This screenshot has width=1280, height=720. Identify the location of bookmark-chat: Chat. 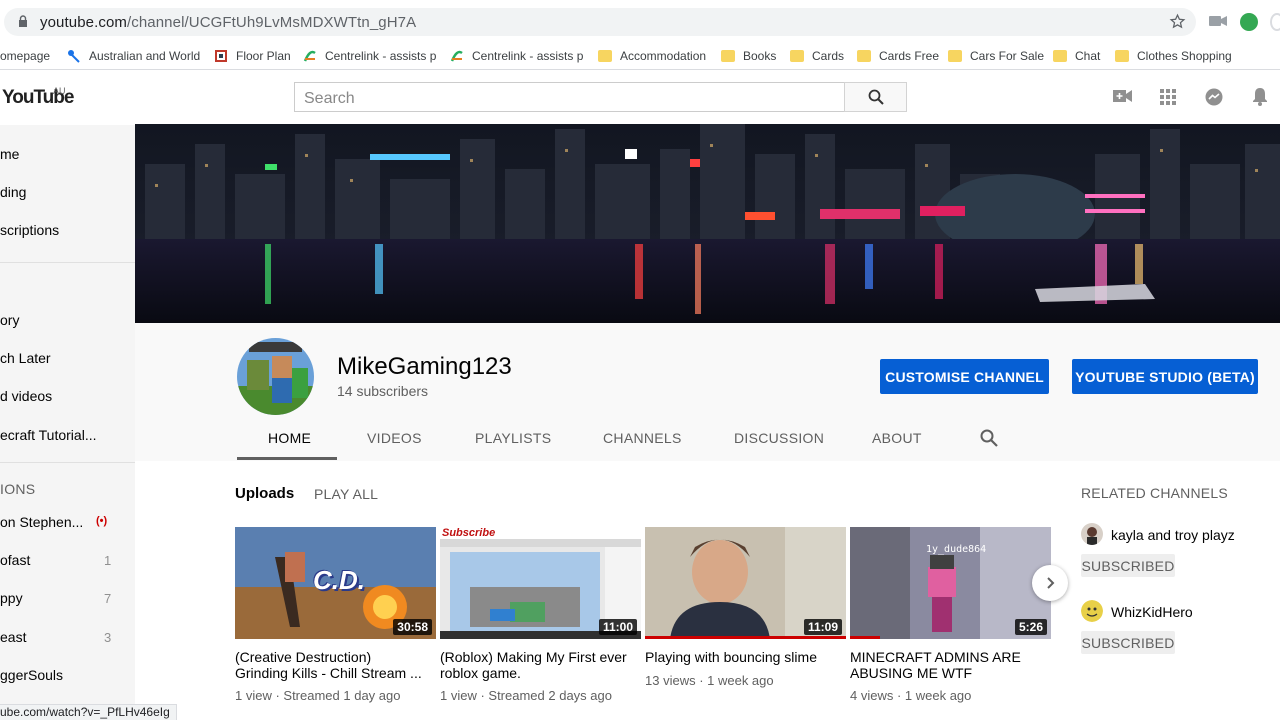
(1076, 56).